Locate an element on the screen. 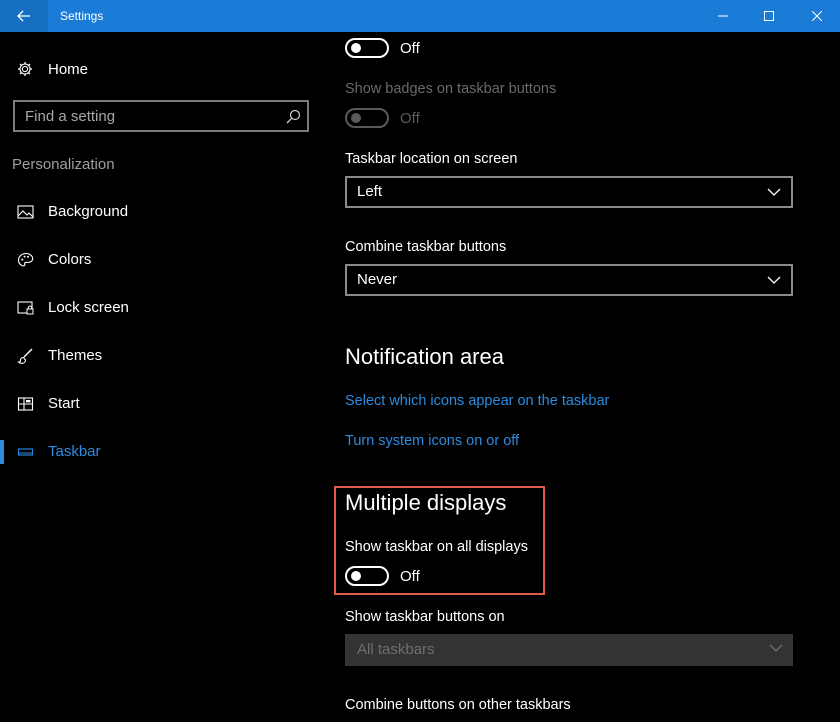 The height and width of the screenshot is (722, 840). show-buttons-on-dropdown: All taskbars is located at coordinates (569, 650).